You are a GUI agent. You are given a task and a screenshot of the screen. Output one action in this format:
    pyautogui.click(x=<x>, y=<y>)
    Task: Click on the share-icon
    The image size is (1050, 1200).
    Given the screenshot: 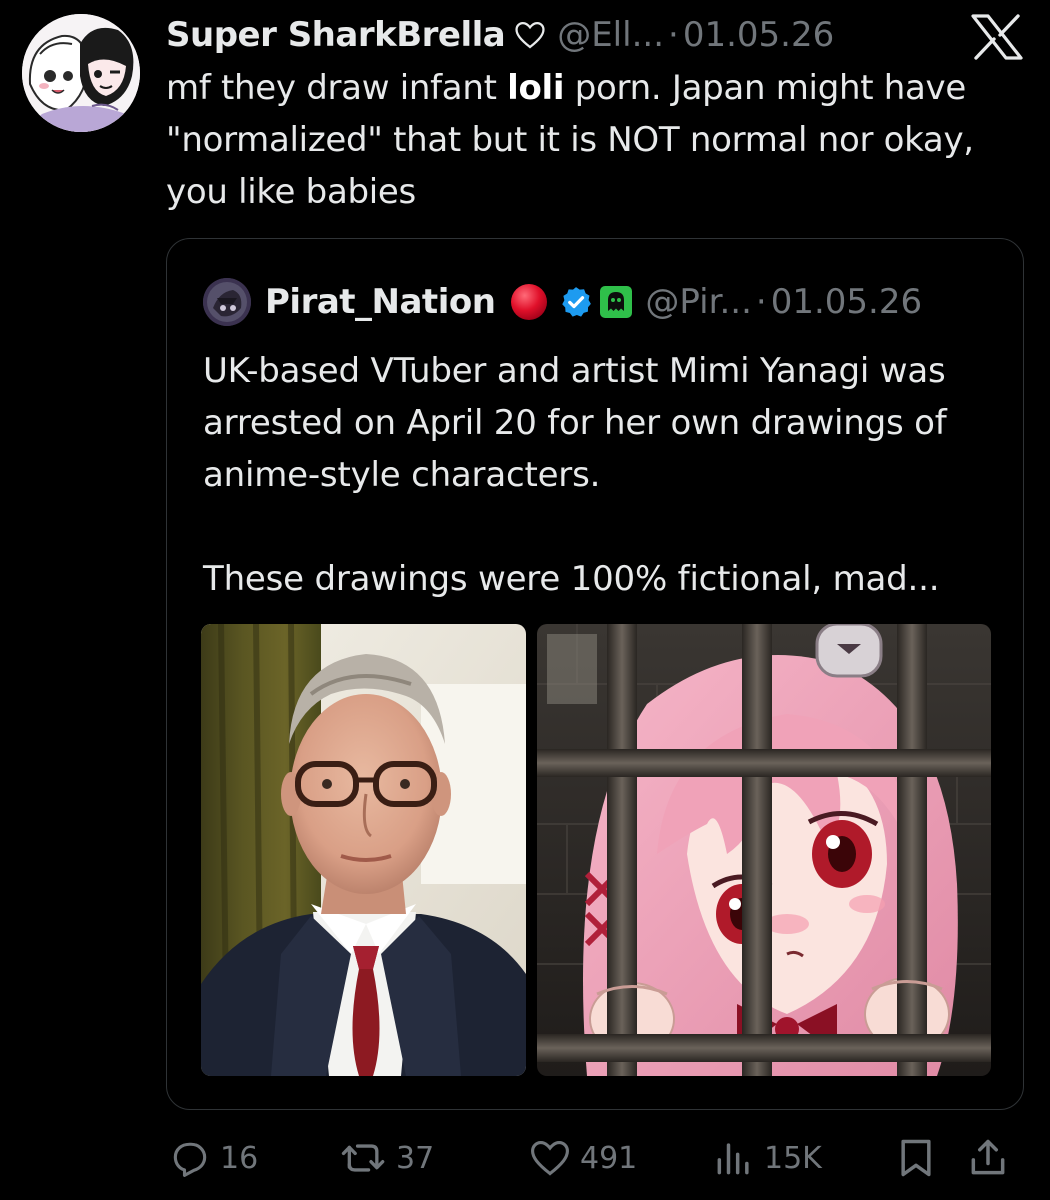 What is the action you would take?
    pyautogui.click(x=988, y=1157)
    